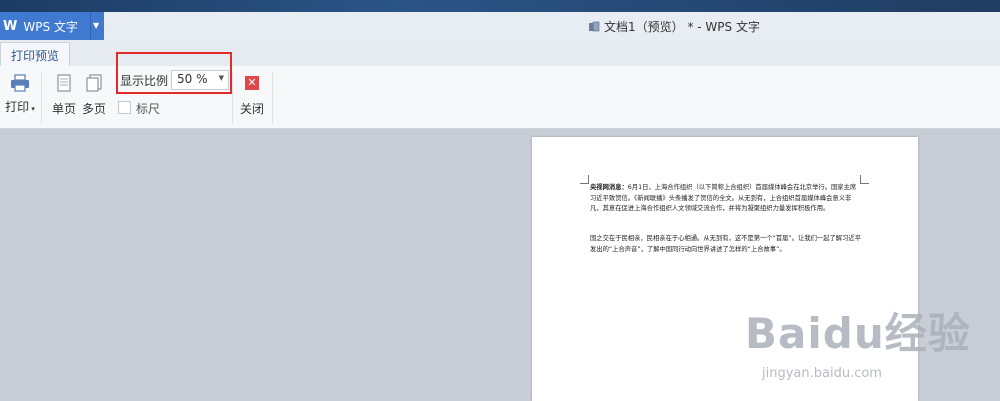 The image size is (1000, 401). I want to click on wps-logo-icon: W, so click(10, 26).